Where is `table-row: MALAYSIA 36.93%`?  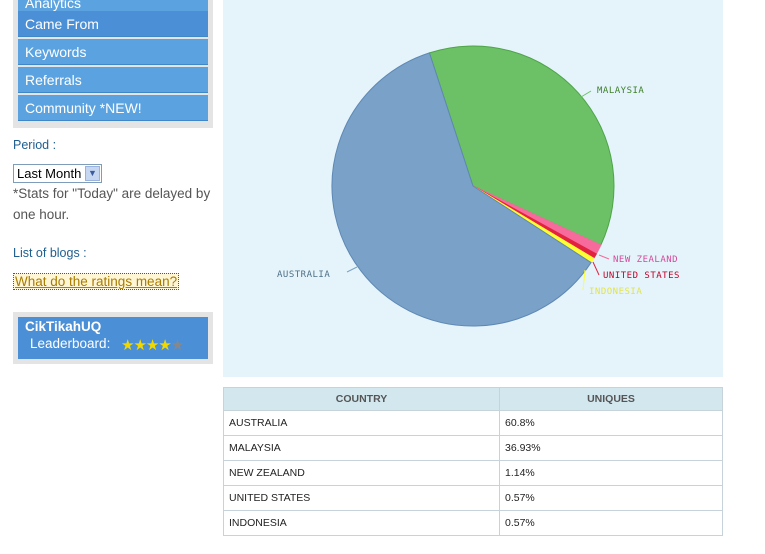
table-row: MALAYSIA 36.93% is located at coordinates (473, 448).